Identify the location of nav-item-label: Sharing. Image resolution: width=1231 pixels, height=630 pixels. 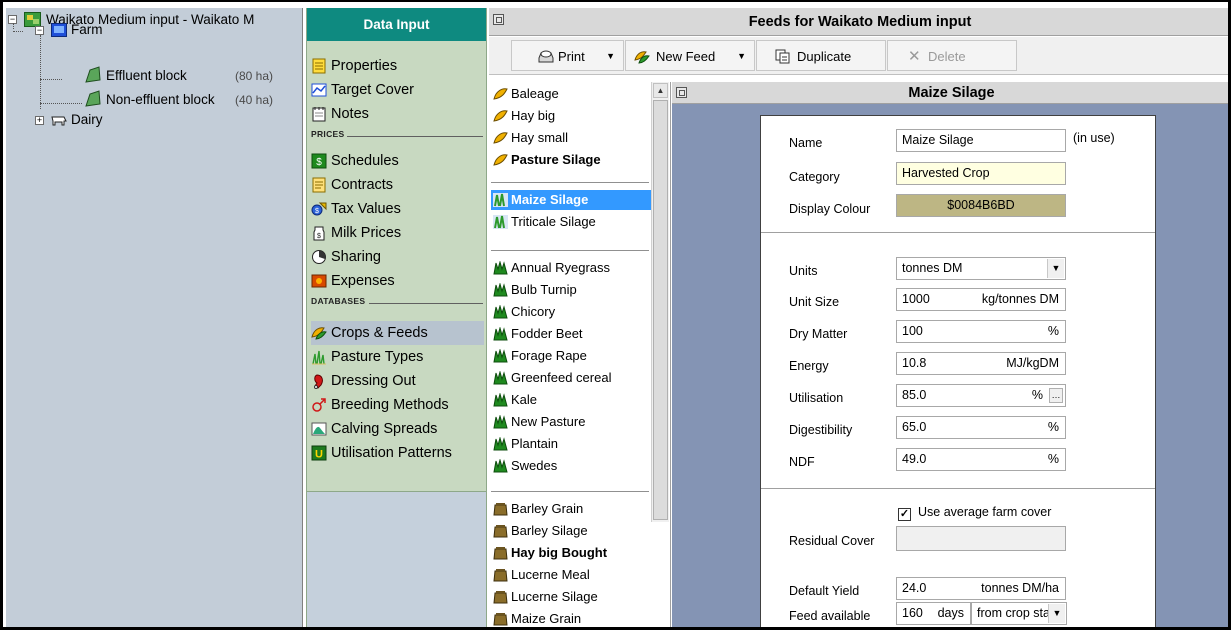
(356, 257).